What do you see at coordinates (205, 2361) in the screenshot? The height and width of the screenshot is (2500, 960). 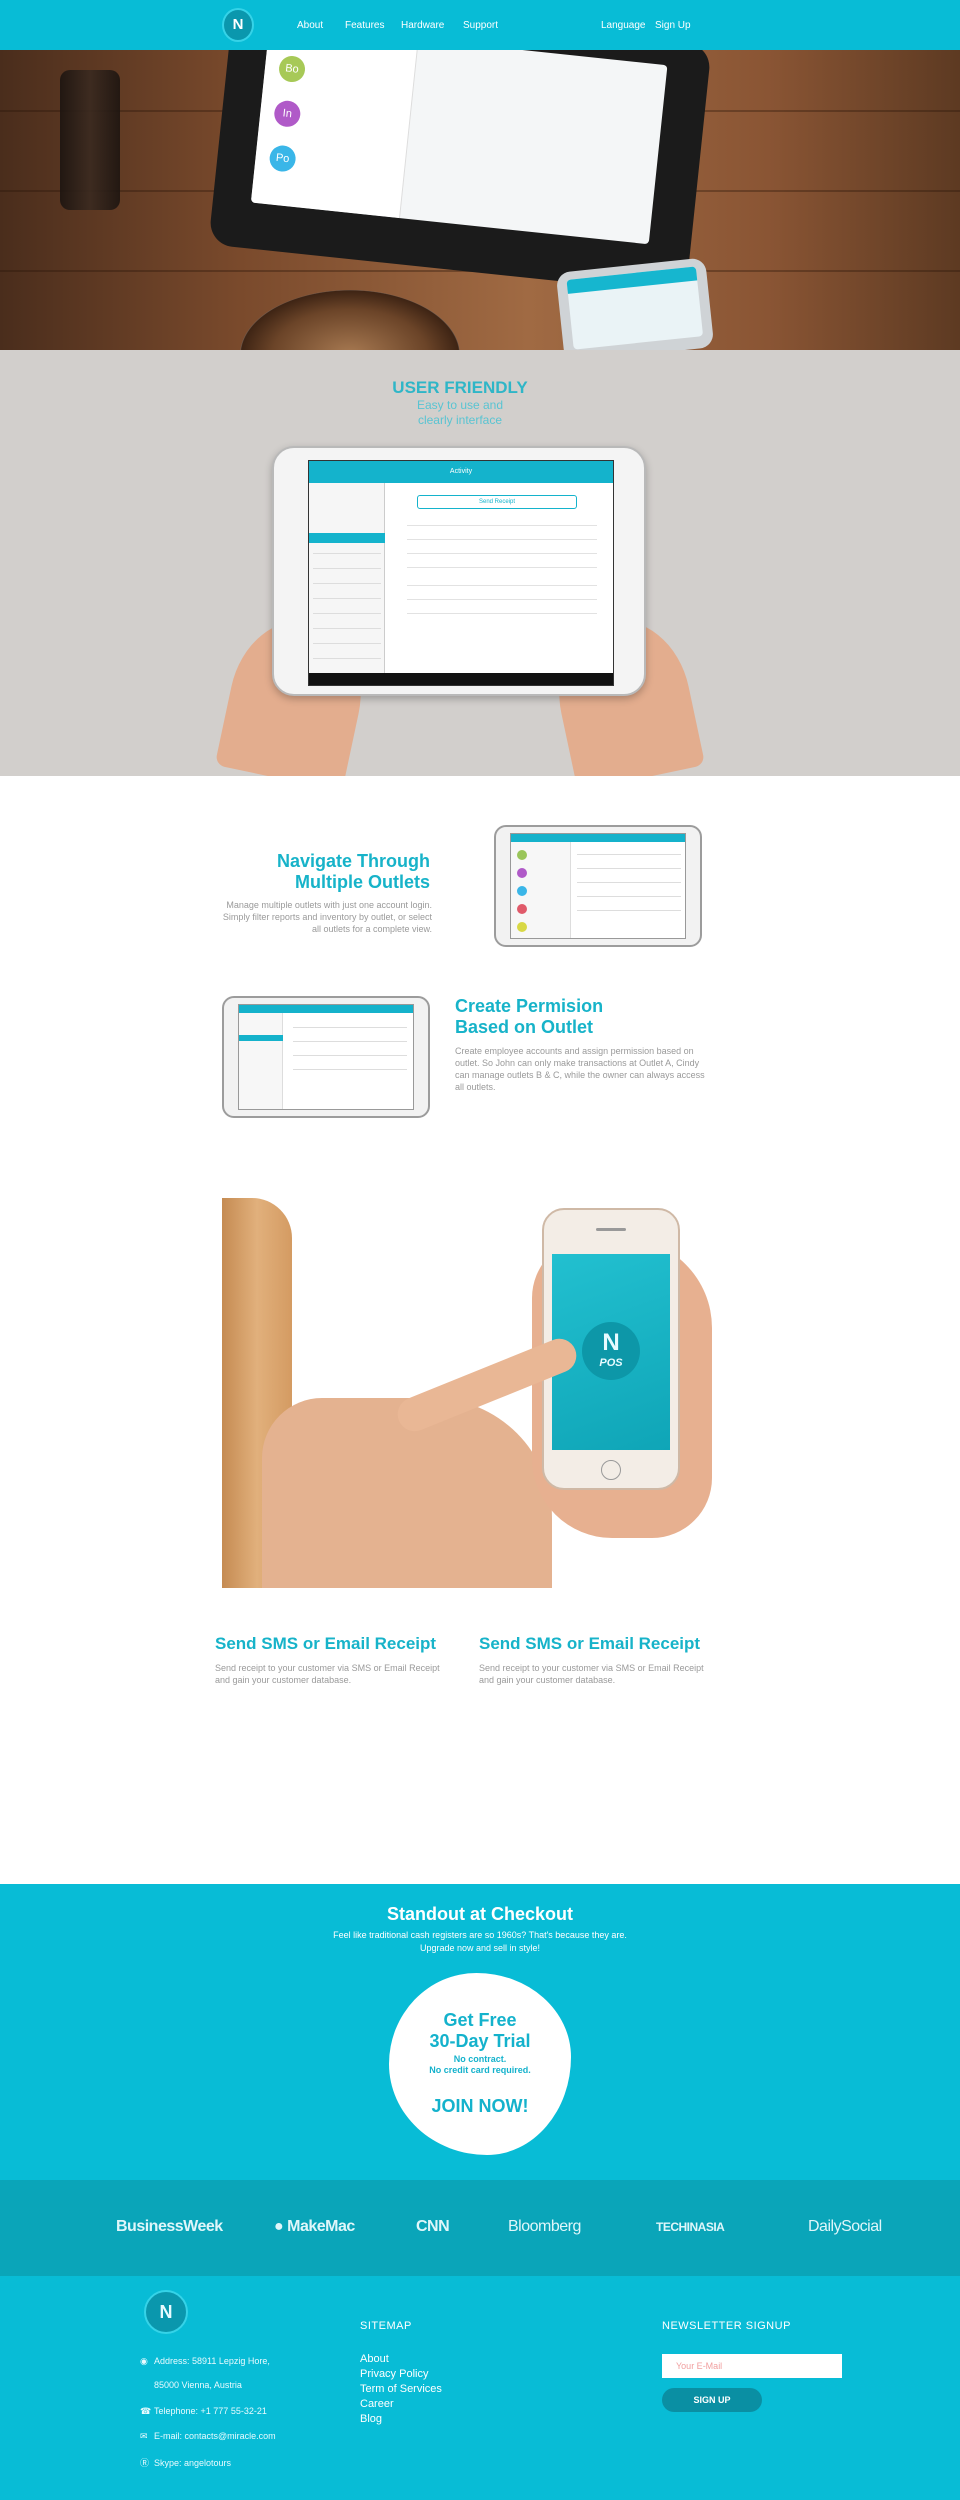 I see `address-line-1: ◉ Address: 58911 Lepzig Hore,` at bounding box center [205, 2361].